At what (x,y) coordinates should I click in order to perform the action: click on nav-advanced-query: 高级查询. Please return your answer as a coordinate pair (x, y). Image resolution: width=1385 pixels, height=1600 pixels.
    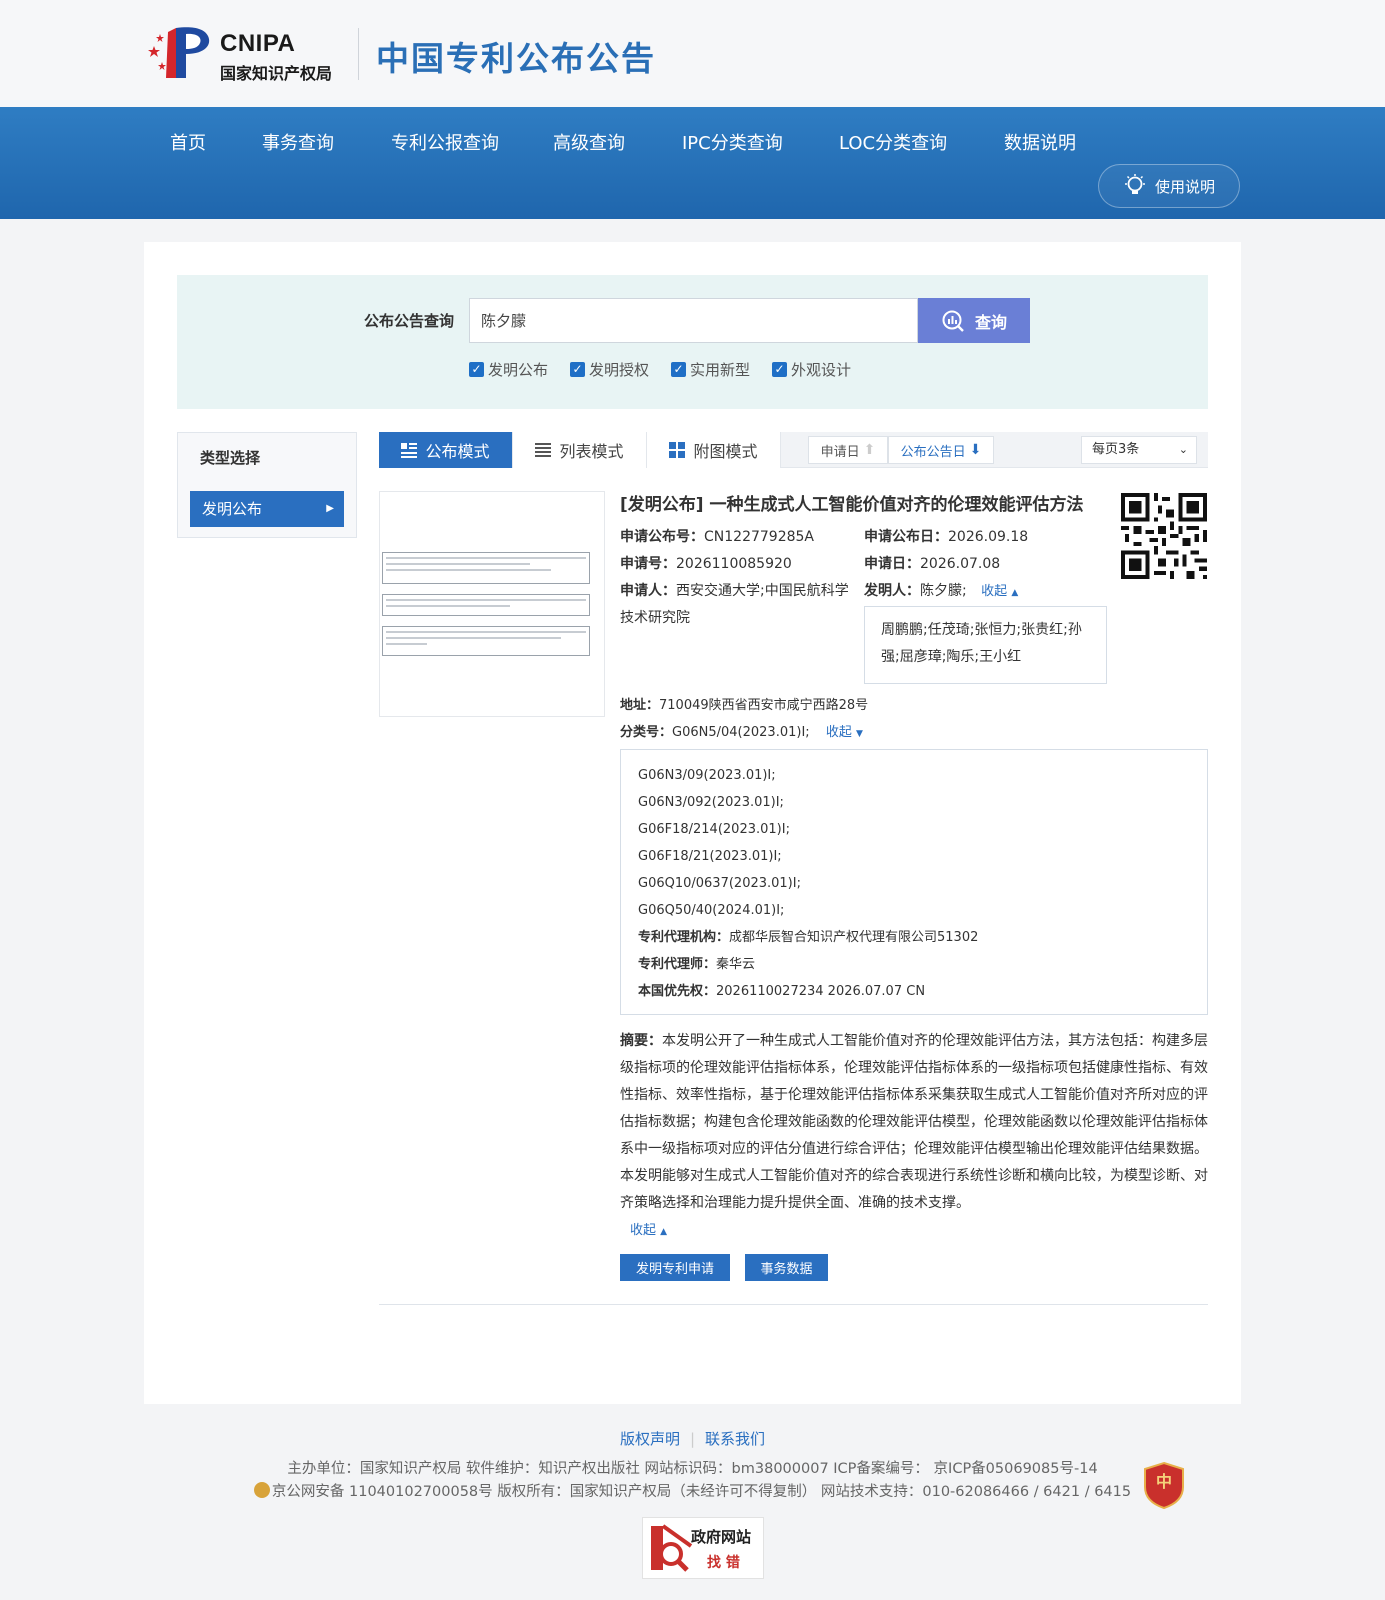
    Looking at the image, I should click on (589, 142).